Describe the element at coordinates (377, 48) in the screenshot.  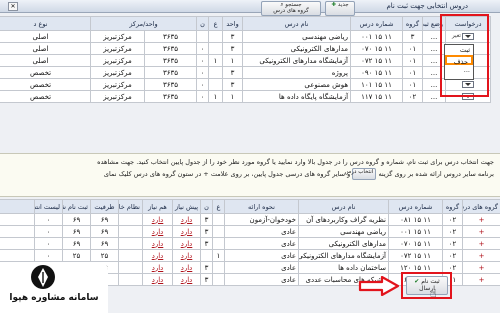
I see `course-no-cell: ۱۱ ۱۵ ۰۷۰` at that location.